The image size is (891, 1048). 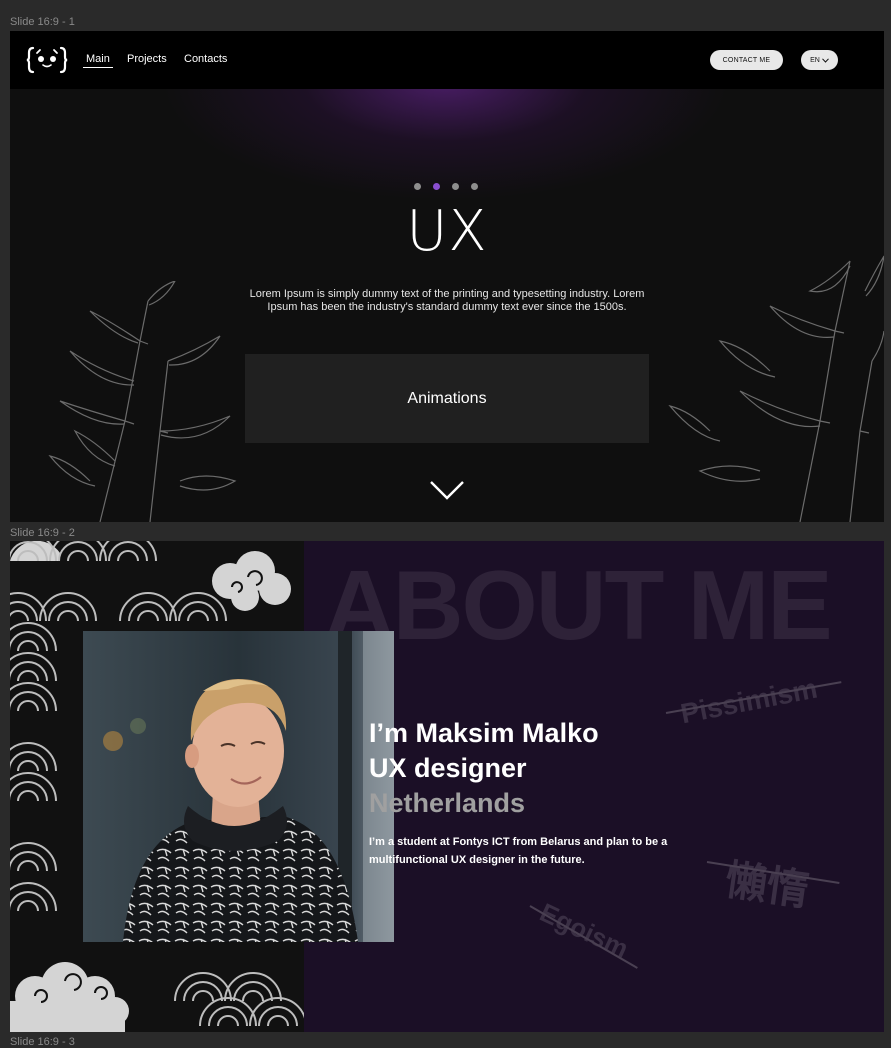 I want to click on bamboo-left-decoration, so click(x=142, y=401).